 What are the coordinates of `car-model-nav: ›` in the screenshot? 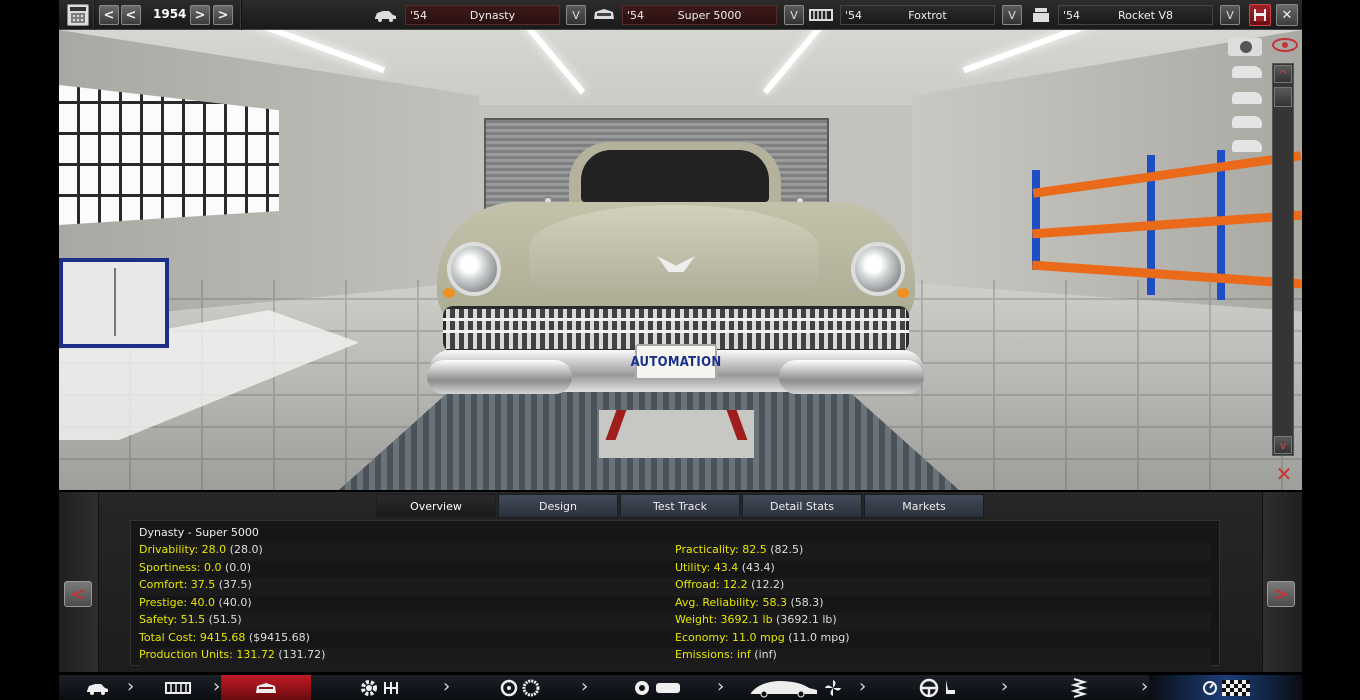 It's located at (97, 687).